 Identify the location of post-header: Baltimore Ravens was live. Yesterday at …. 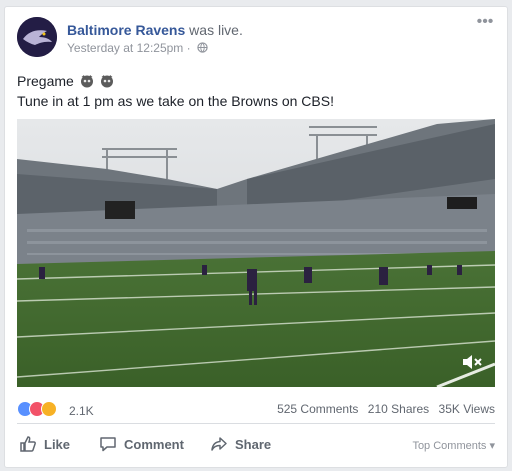
(257, 39).